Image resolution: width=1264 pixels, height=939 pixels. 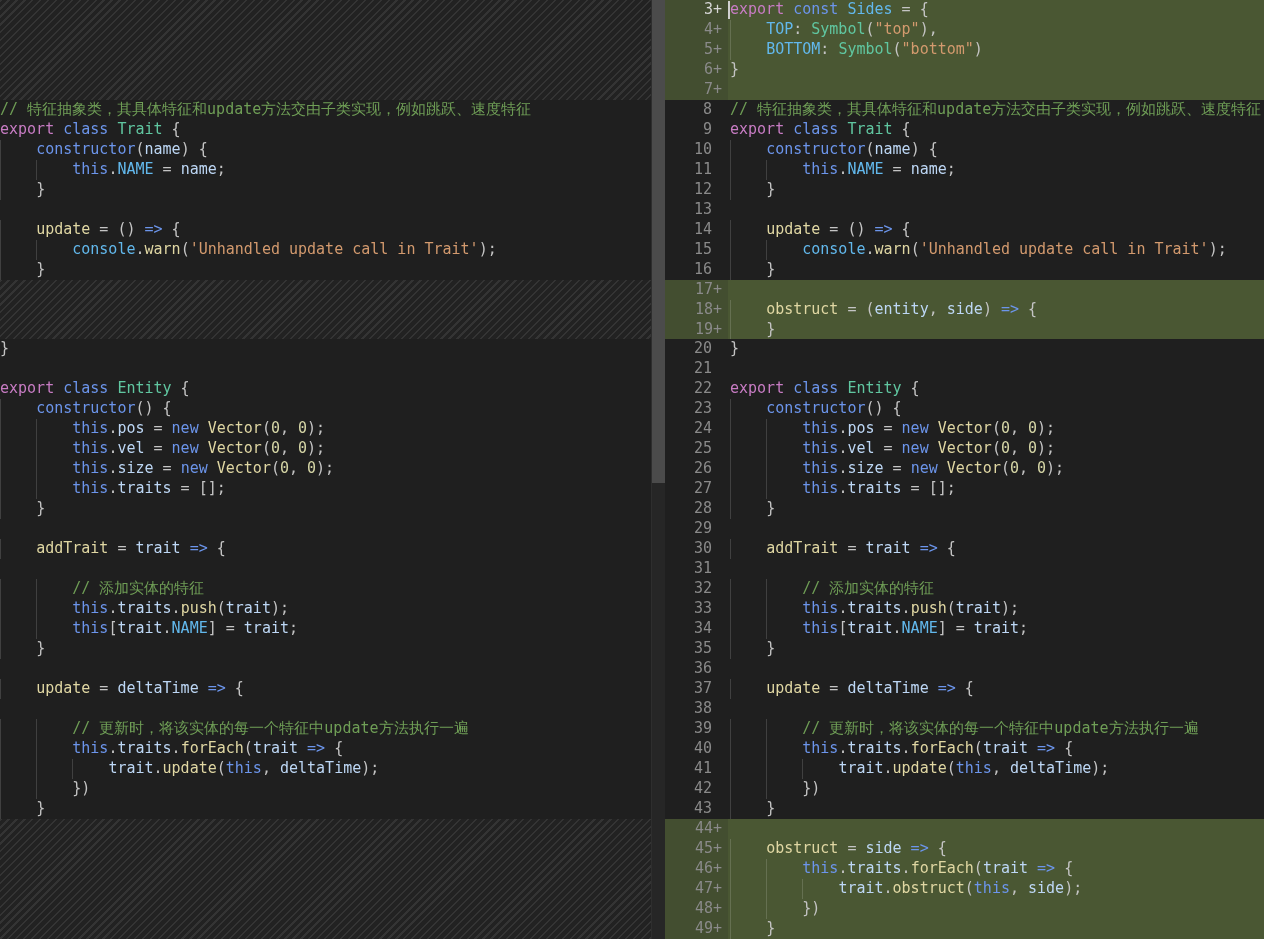 What do you see at coordinates (702, 649) in the screenshot?
I see `line-number: 35` at bounding box center [702, 649].